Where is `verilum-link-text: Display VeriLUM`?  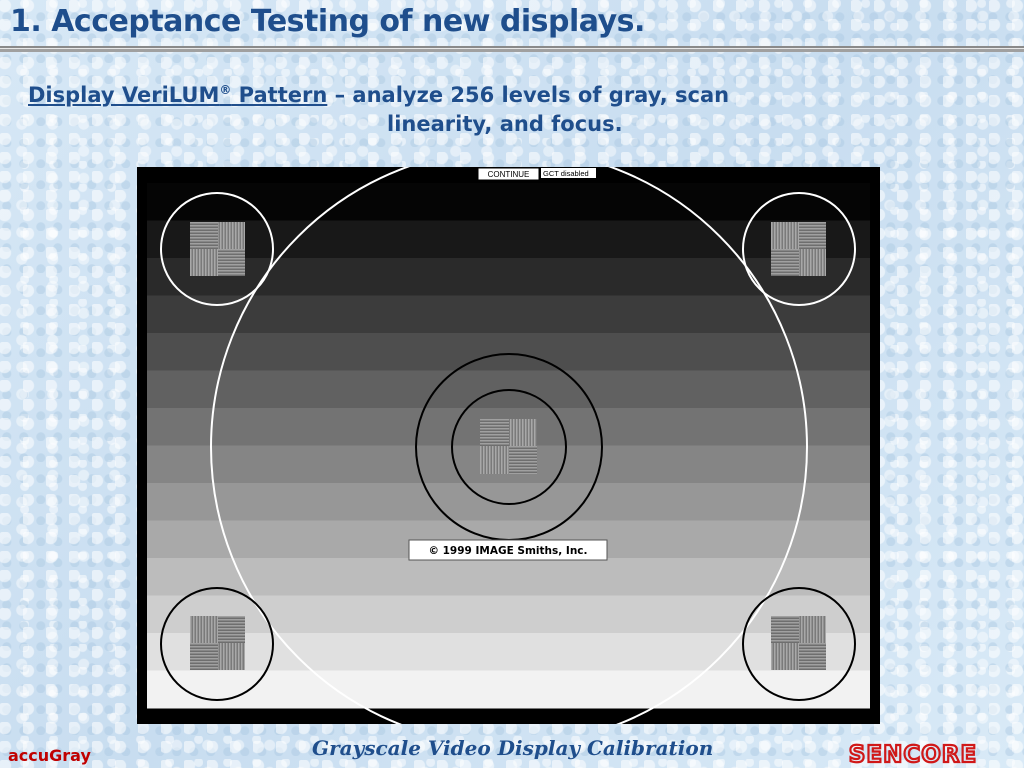 verilum-link-text: Display VeriLUM is located at coordinates (124, 95).